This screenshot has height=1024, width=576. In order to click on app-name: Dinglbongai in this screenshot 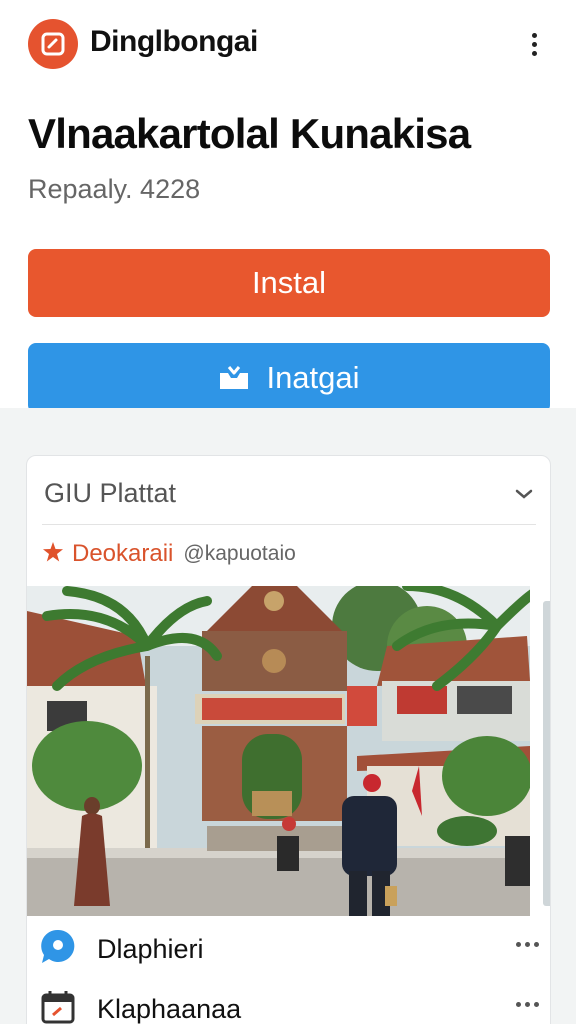, I will do `click(174, 41)`.